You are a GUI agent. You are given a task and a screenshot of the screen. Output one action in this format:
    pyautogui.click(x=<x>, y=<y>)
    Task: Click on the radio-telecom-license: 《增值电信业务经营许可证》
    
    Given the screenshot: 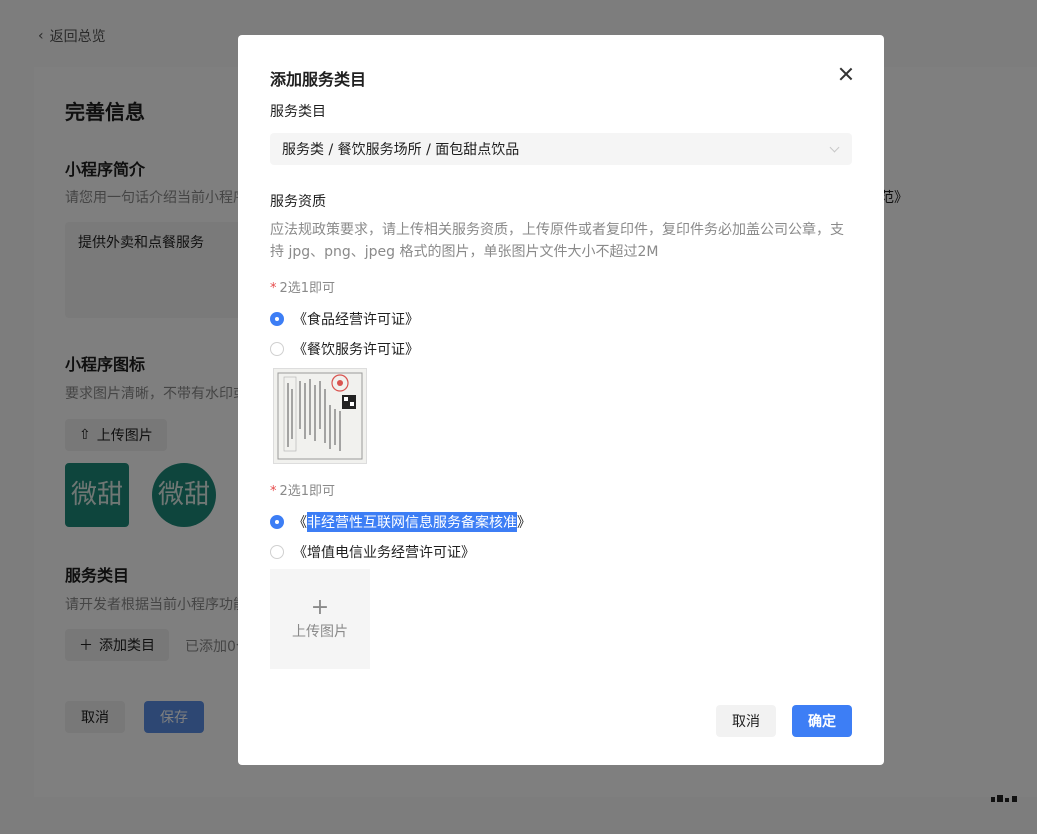 What is the action you would take?
    pyautogui.click(x=372, y=552)
    